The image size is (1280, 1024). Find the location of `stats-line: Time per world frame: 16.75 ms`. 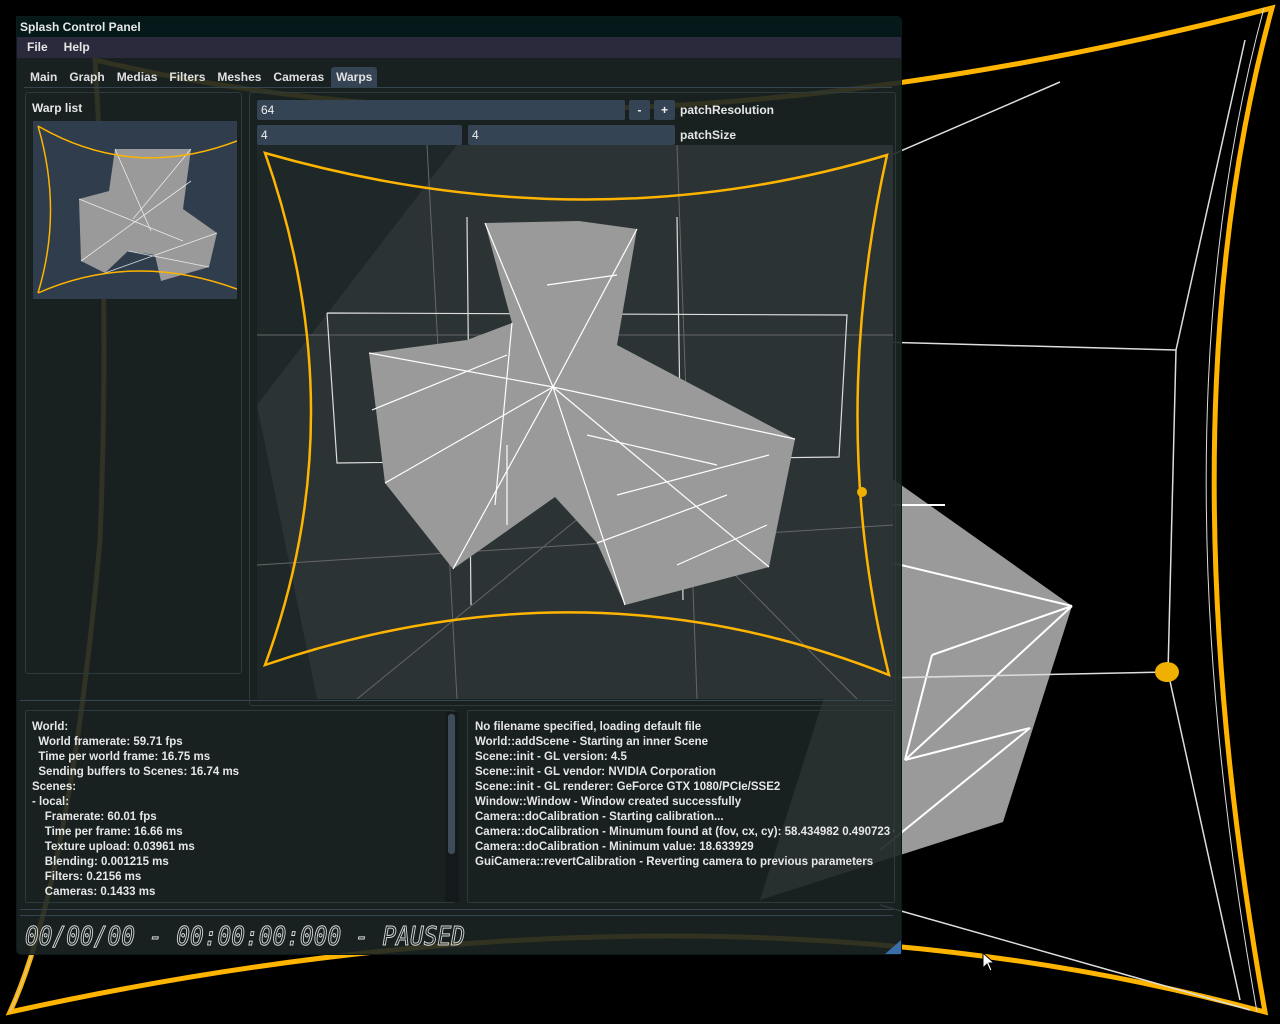

stats-line: Time per world frame: 16.75 ms is located at coordinates (121, 757).